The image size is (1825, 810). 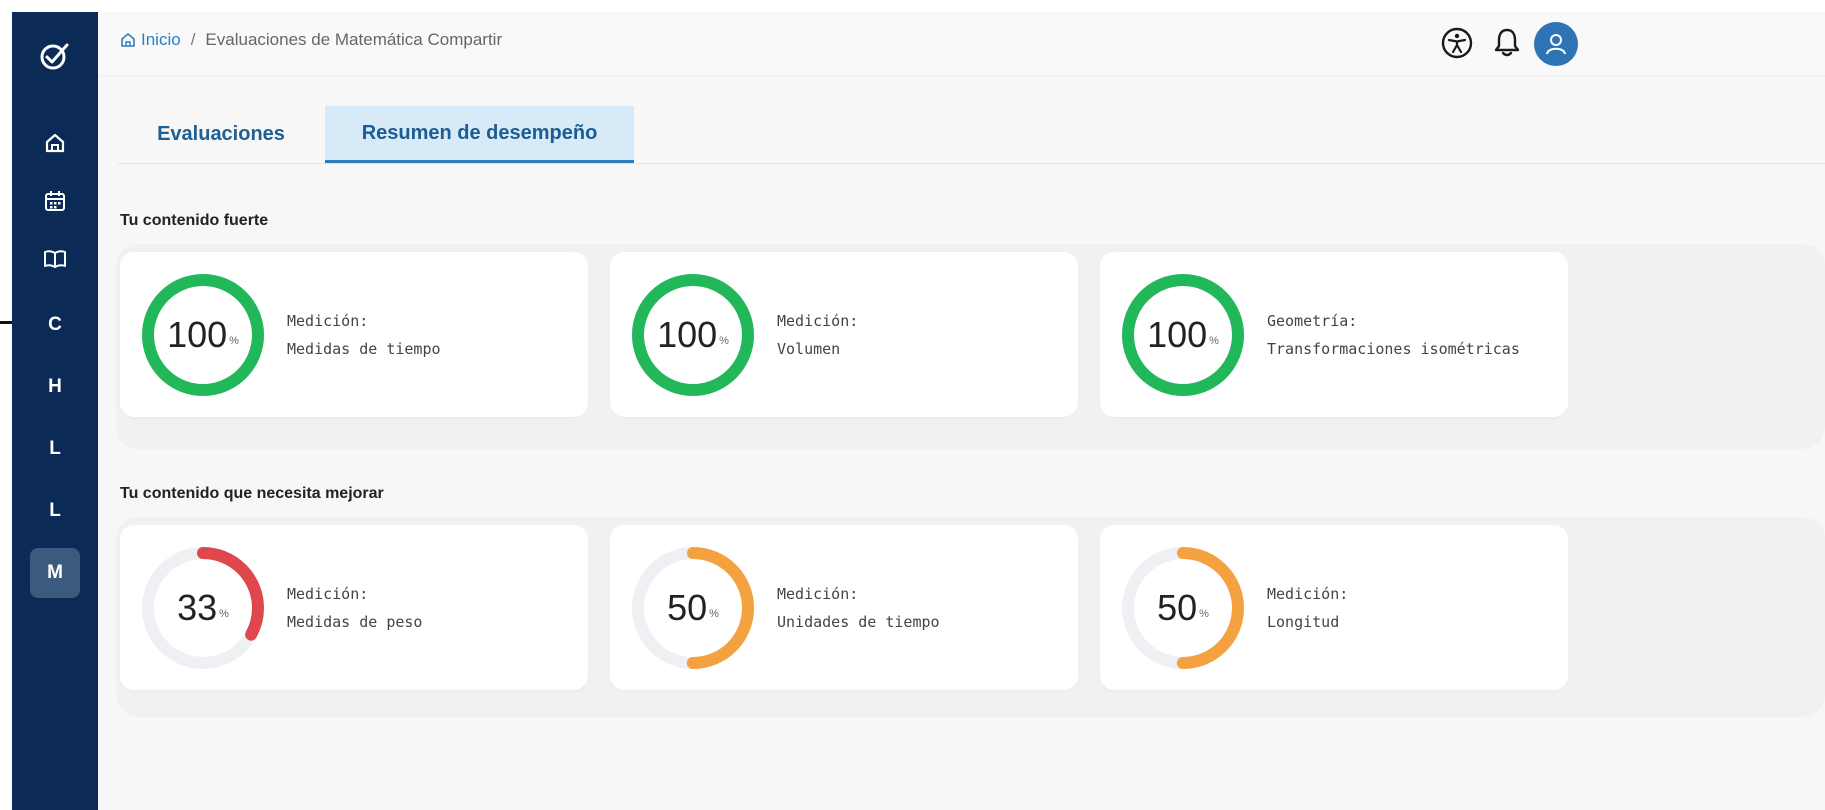 What do you see at coordinates (858, 608) in the screenshot?
I see `topic-text: Medición: Unidades de tiempo` at bounding box center [858, 608].